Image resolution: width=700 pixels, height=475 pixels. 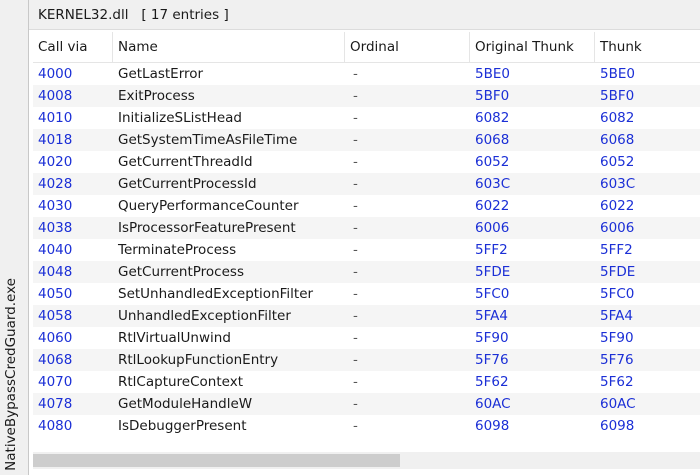 I want to click on cell-call-via: 4038, so click(x=55, y=228).